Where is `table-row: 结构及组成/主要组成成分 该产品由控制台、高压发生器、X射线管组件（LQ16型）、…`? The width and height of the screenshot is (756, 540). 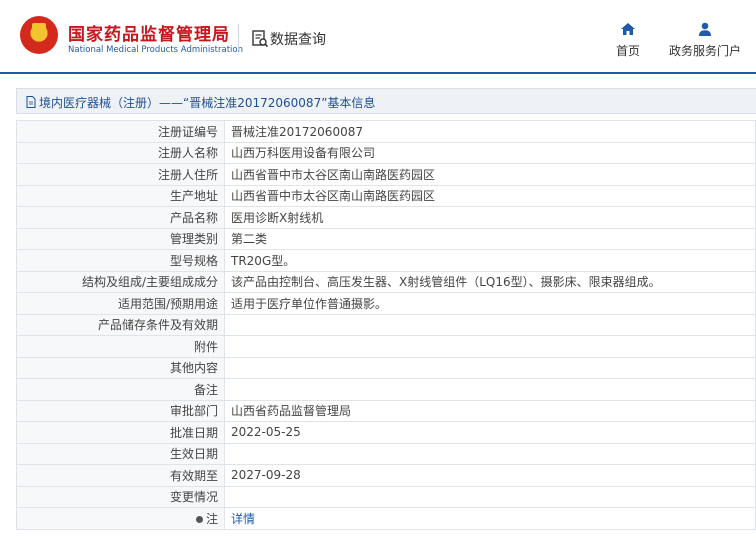
table-row: 结构及组成/主要组成成分 该产品由控制台、高压发生器、X射线管组件（LQ16型）、… is located at coordinates (386, 281).